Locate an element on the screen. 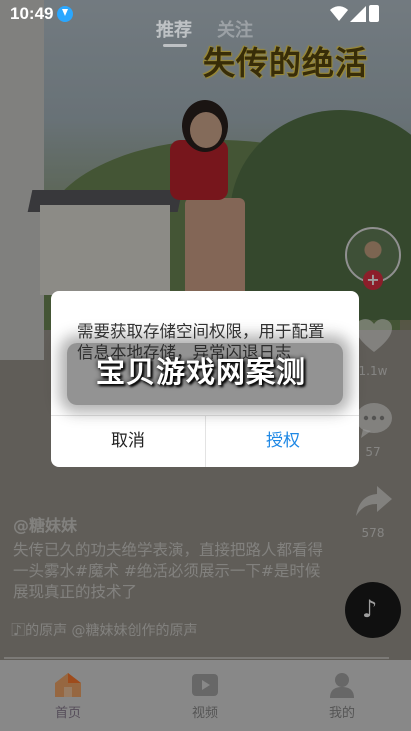 The width and height of the screenshot is (411, 731). download-icon is located at coordinates (65, 14).